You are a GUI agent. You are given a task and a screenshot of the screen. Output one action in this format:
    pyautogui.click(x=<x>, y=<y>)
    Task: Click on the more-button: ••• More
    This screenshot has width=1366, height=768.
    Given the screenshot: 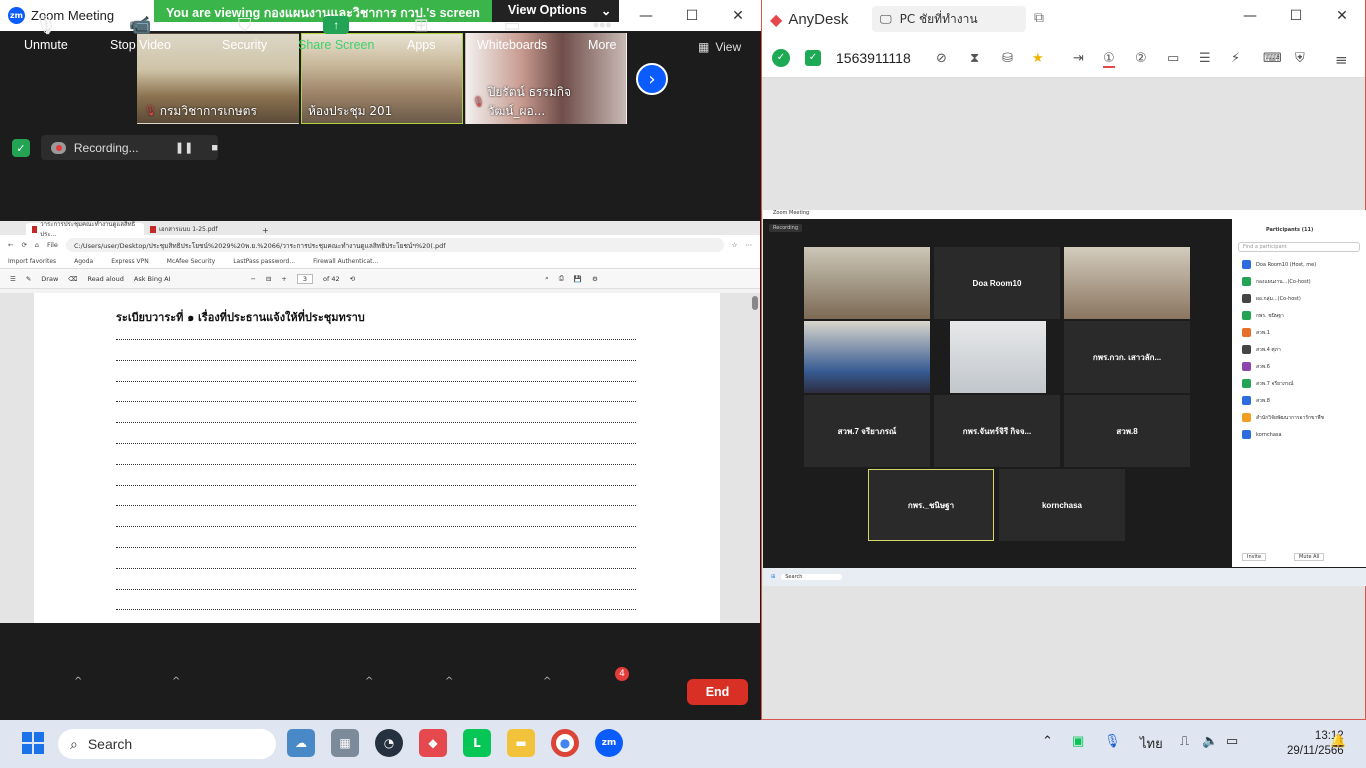 What is the action you would take?
    pyautogui.click(x=602, y=32)
    